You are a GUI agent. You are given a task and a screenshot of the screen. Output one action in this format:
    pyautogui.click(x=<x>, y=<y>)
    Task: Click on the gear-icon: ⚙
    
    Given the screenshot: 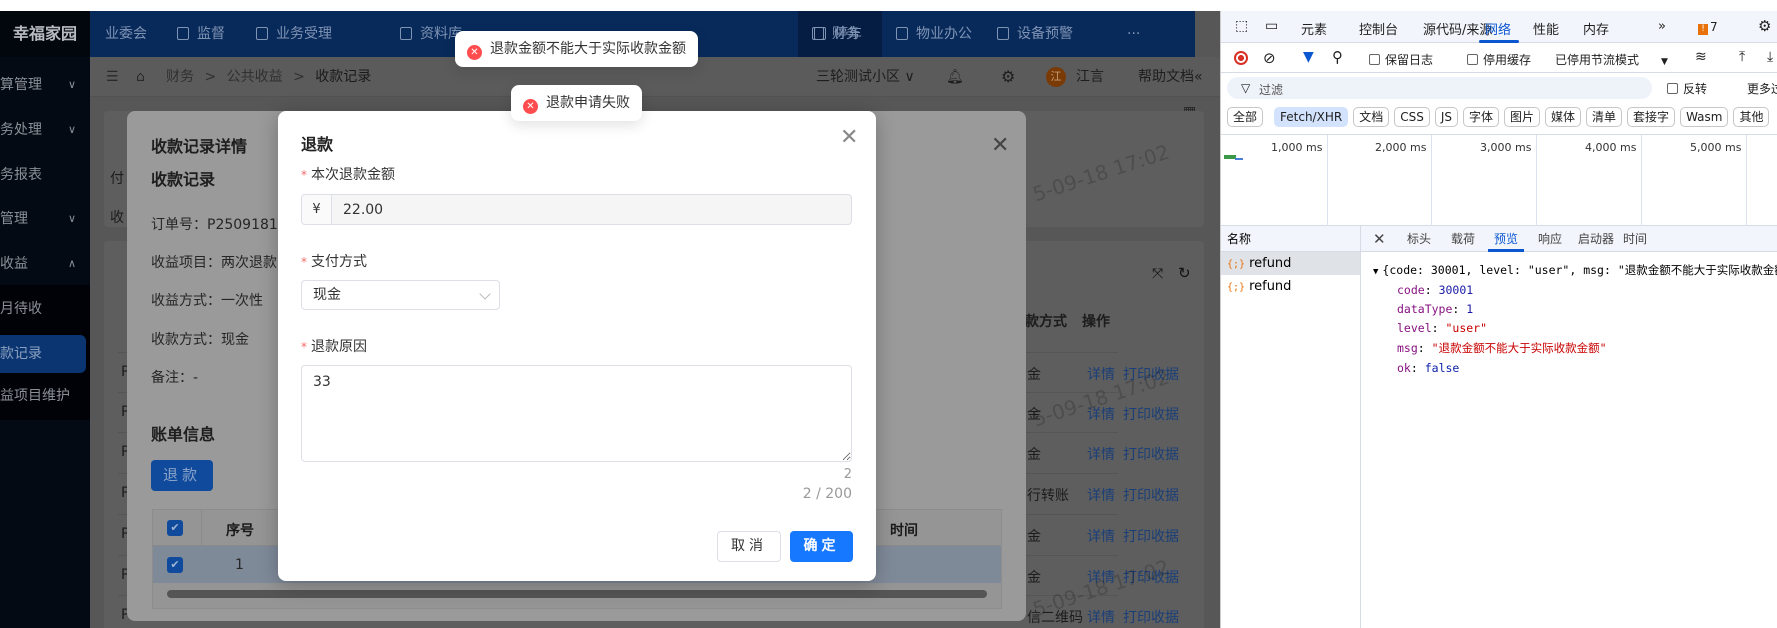 What is the action you would take?
    pyautogui.click(x=1008, y=77)
    